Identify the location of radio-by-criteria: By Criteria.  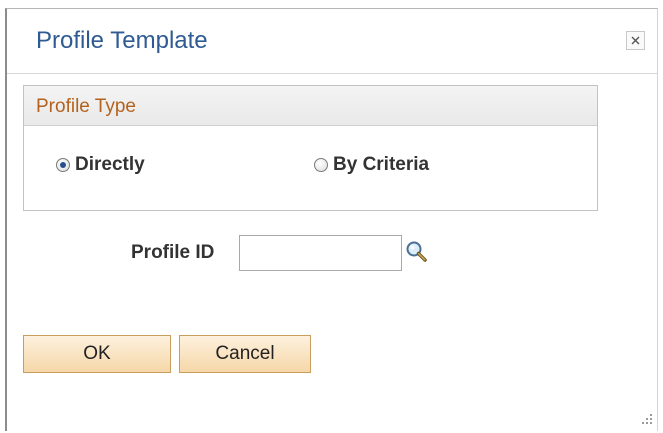
(371, 165).